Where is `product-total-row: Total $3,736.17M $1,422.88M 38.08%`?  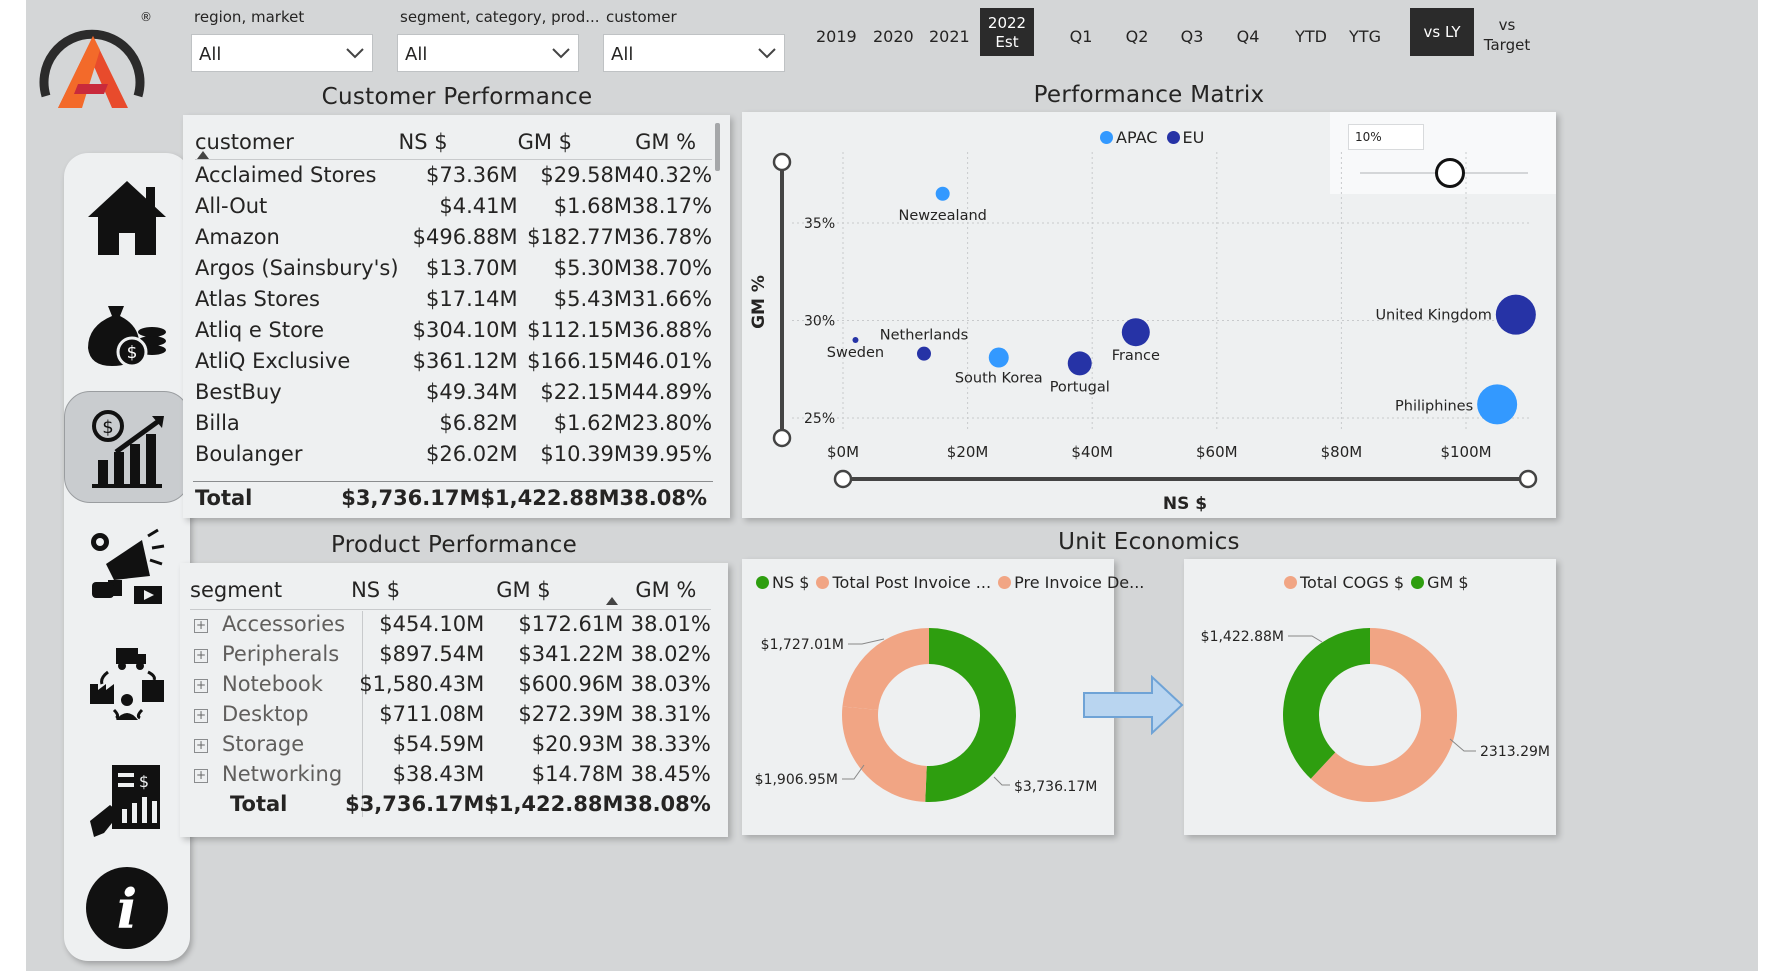 product-total-row: Total $3,736.17M $1,422.88M 38.08% is located at coordinates (450, 804).